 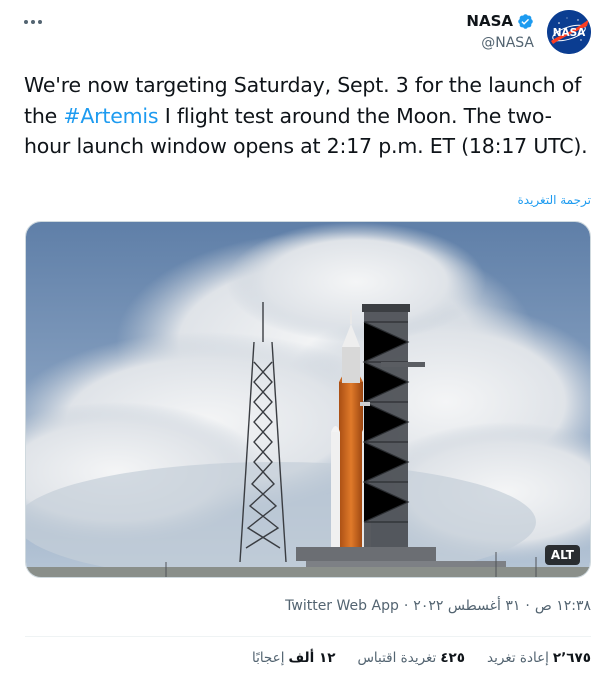 I want to click on more-options-button, so click(x=36, y=22).